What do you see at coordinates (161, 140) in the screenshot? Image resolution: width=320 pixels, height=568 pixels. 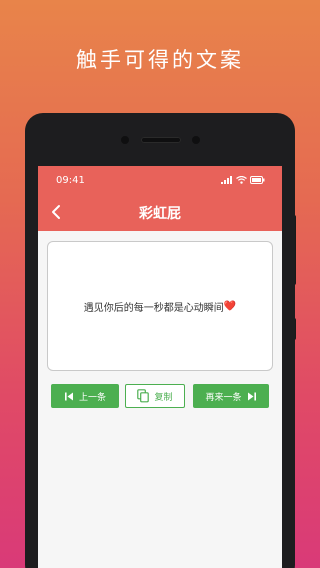 I see `earpiece-speaker` at bounding box center [161, 140].